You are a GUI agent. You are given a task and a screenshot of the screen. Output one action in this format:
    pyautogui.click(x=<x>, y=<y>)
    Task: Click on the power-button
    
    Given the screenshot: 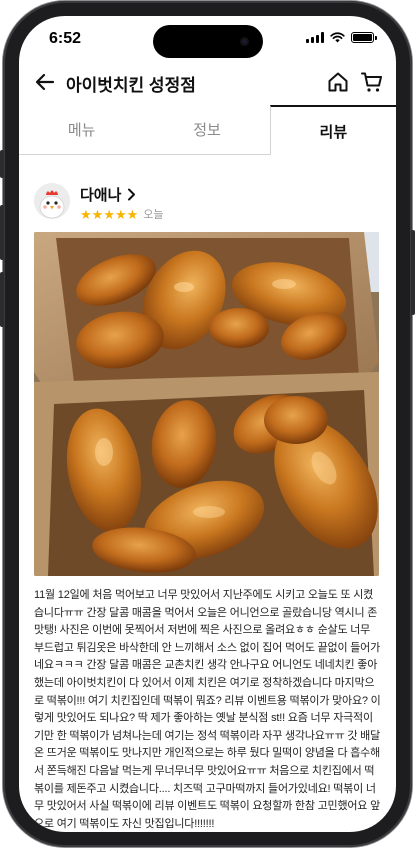 What is the action you would take?
    pyautogui.click(x=413, y=272)
    